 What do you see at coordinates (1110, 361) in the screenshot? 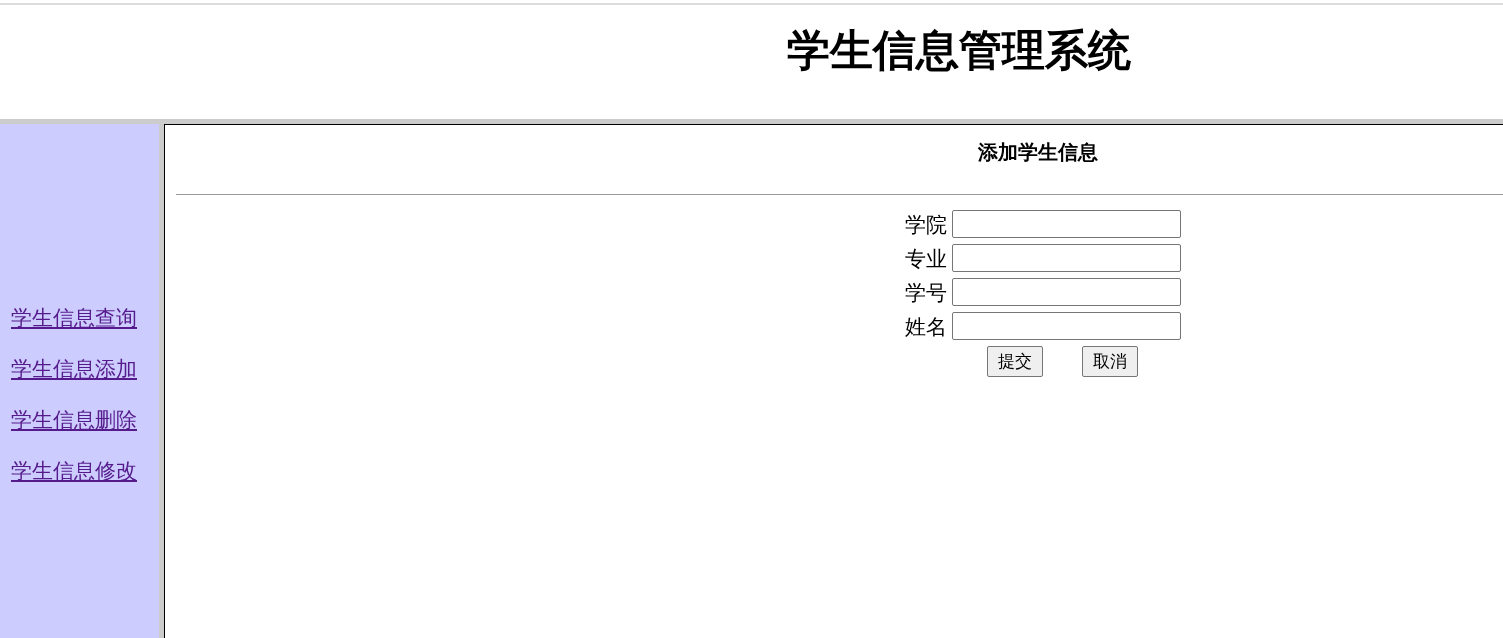
I see `form-button: 取消` at bounding box center [1110, 361].